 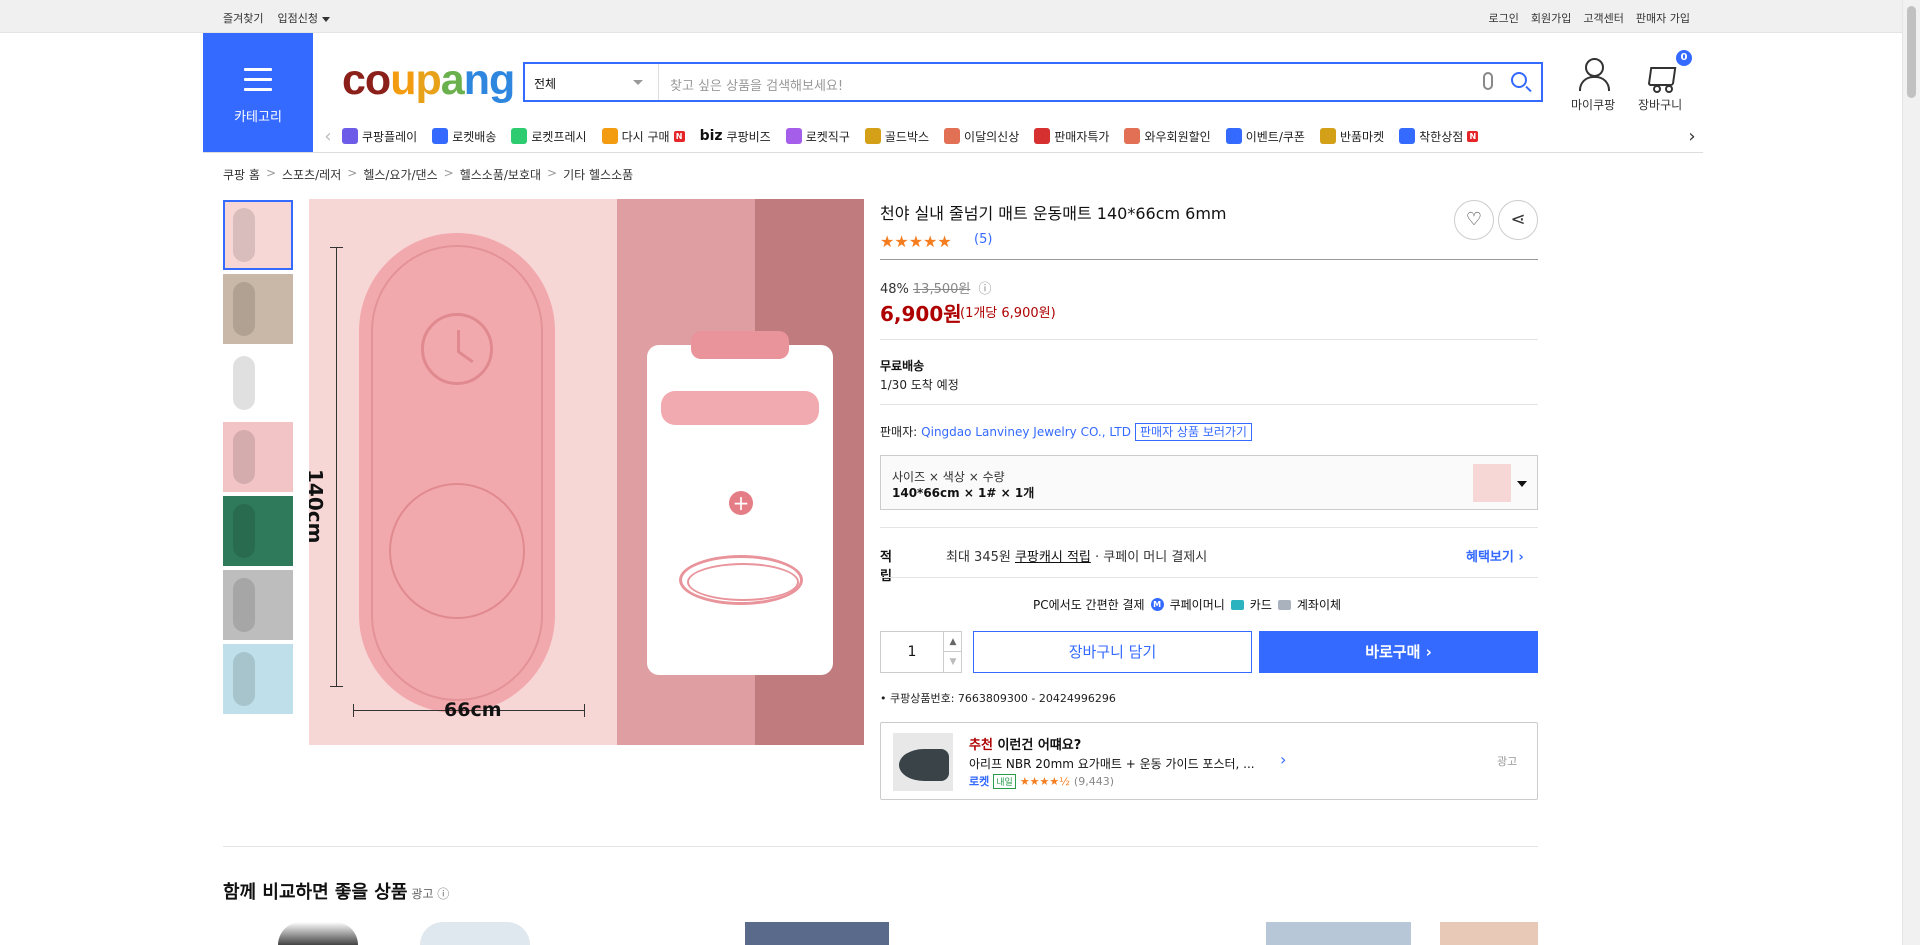 What do you see at coordinates (1603, 18) in the screenshot?
I see `support-link: 고객센터` at bounding box center [1603, 18].